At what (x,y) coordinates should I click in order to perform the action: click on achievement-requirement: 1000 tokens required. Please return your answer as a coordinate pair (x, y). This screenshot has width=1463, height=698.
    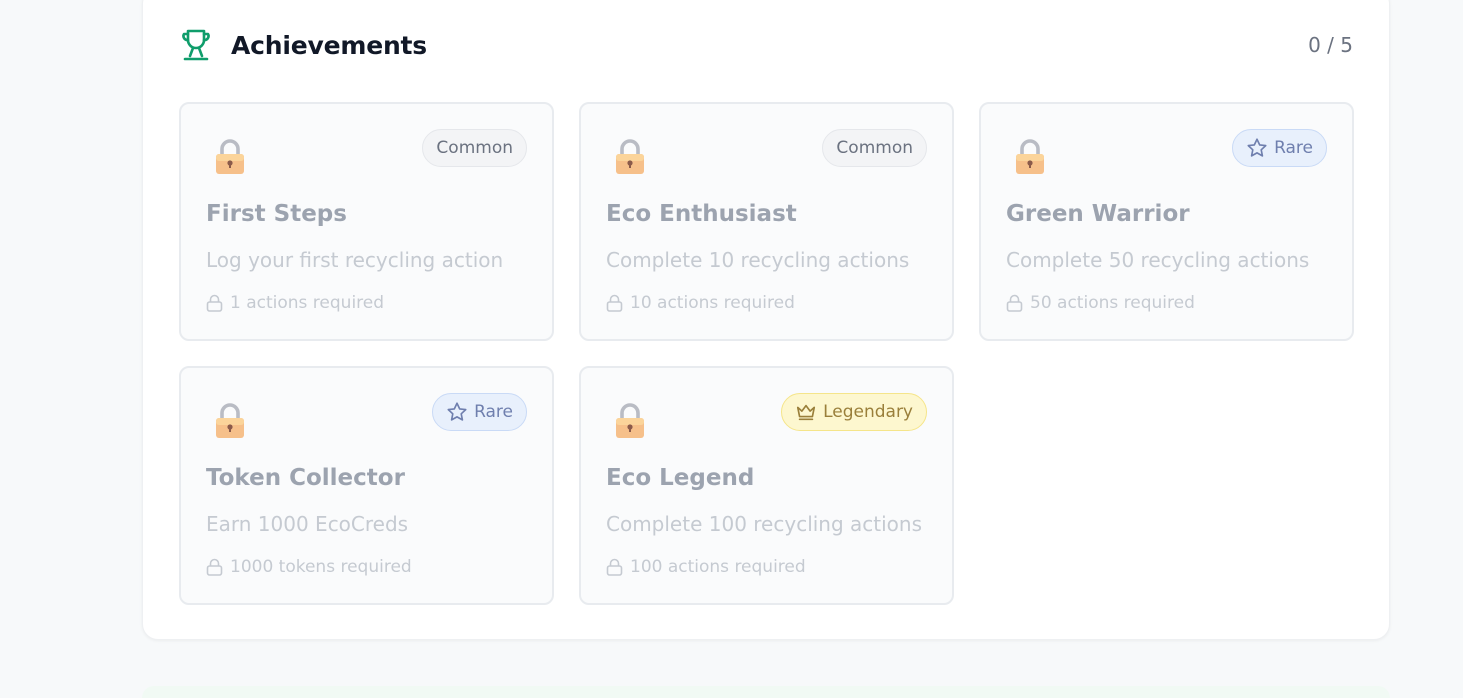
    Looking at the image, I should click on (309, 567).